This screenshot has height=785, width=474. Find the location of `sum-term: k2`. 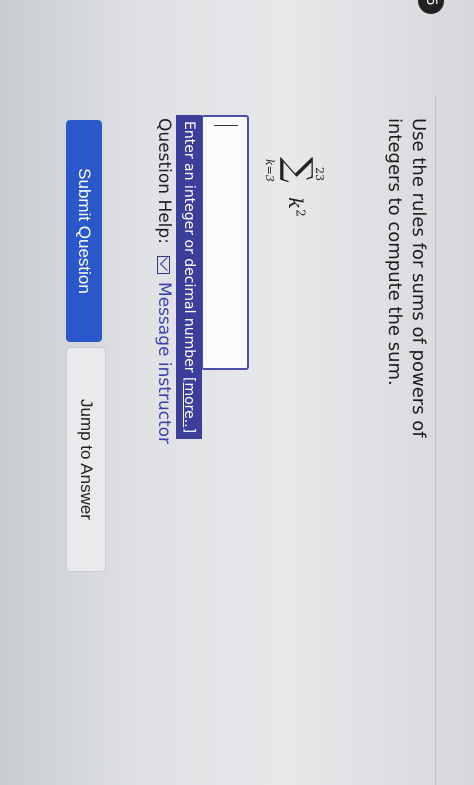

sum-term: k2 is located at coordinates (296, 207).